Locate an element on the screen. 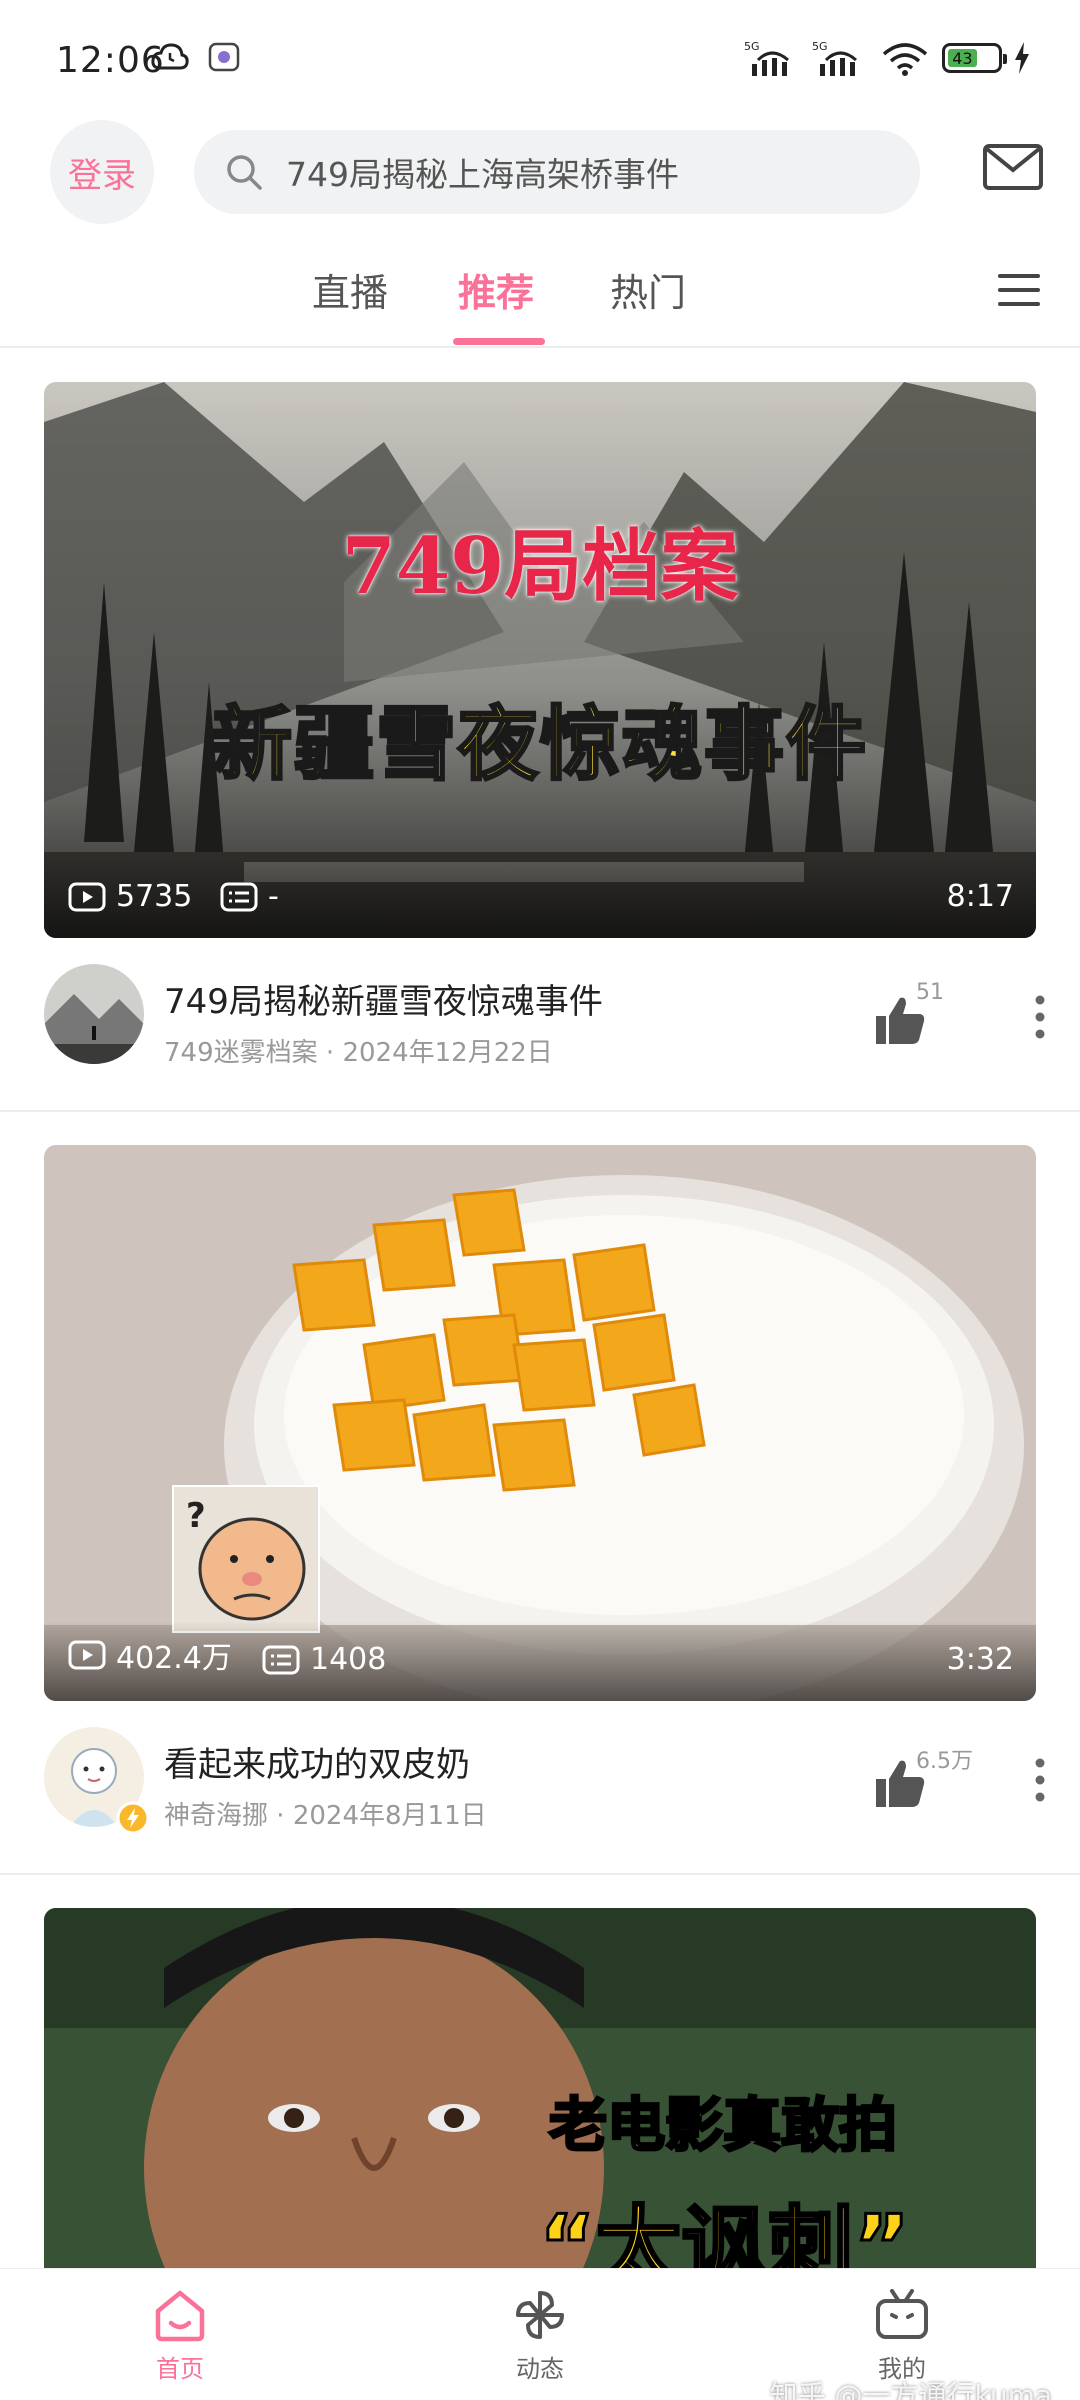 The image size is (1080, 2400). status-right: 5G 5G 43 is located at coordinates (887, 58).